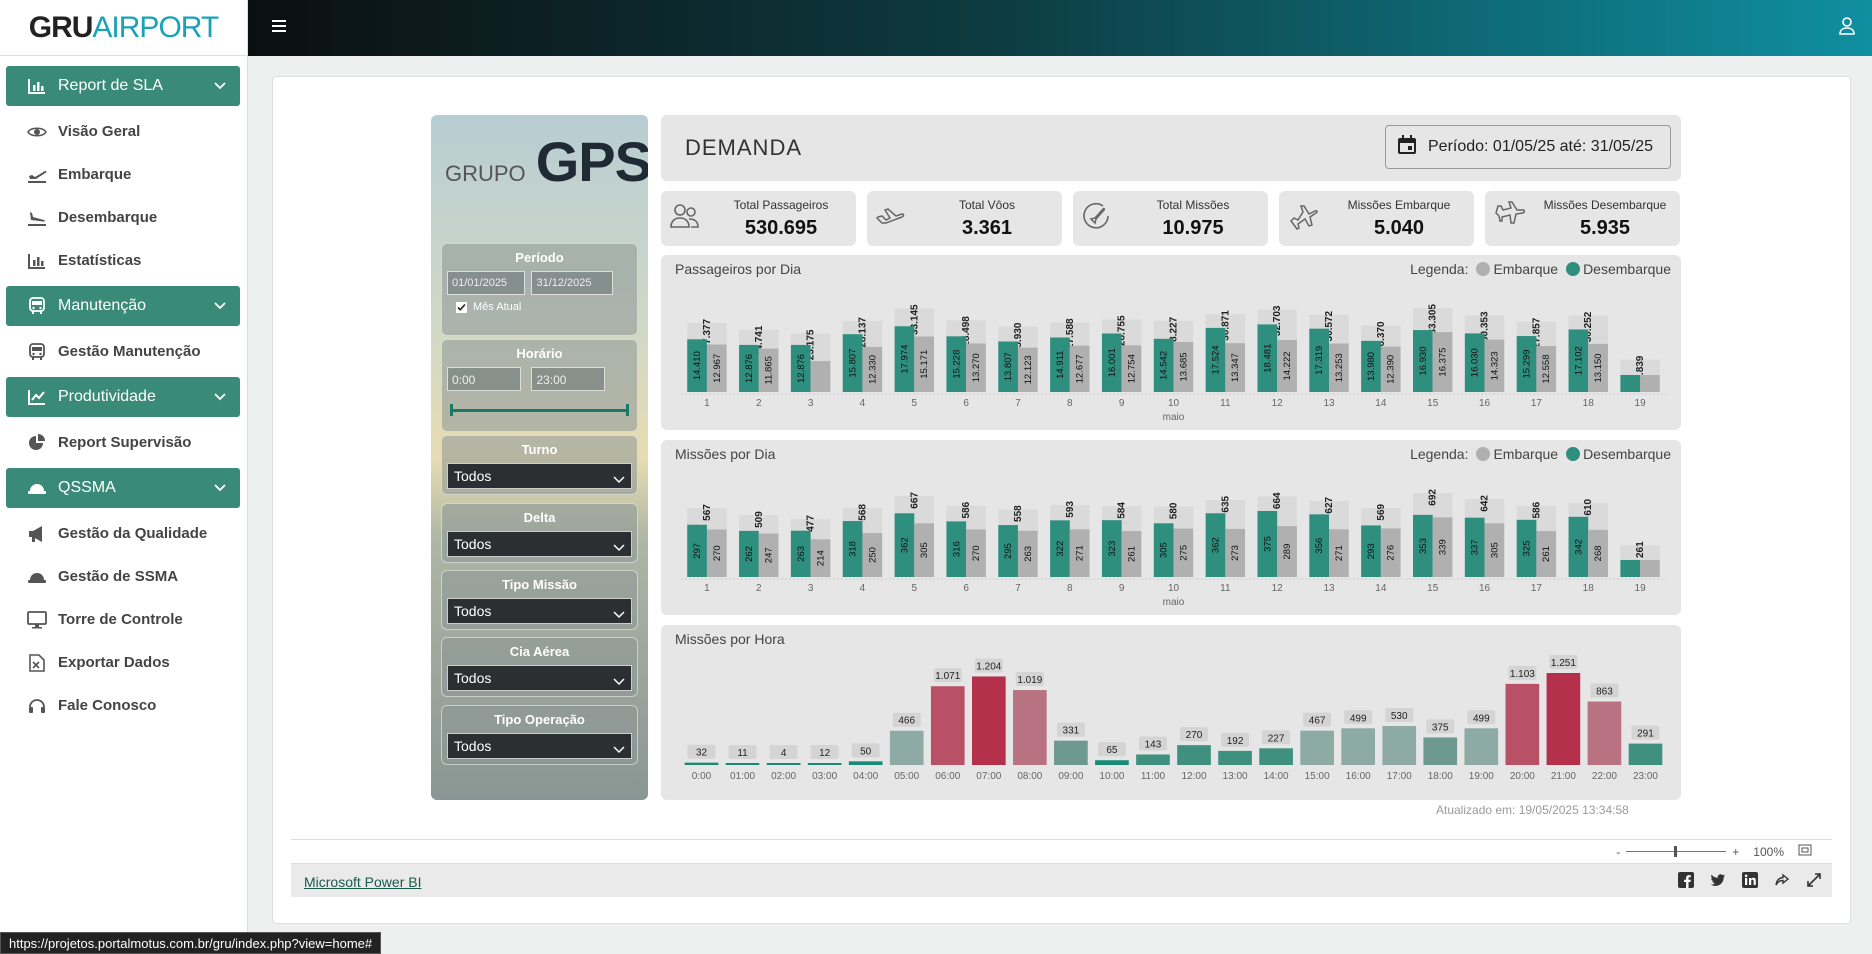 Image resolution: width=1872 pixels, height=954 pixels. I want to click on menu-item-gestao-da-qualidade: Gestão da Qualidade, so click(123, 533).